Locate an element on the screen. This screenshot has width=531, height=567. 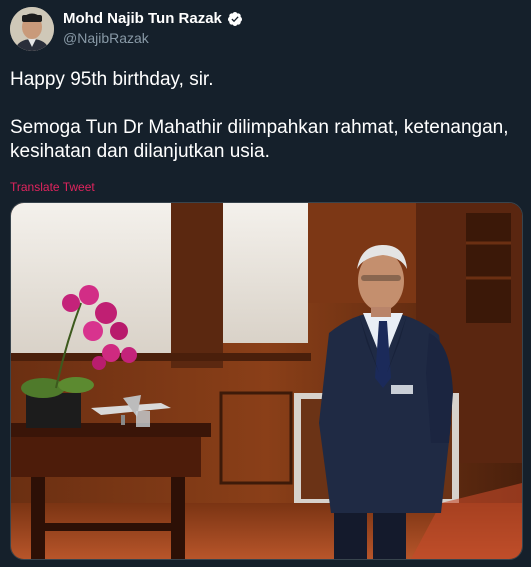
author-display-name: Mohd Najib Tun Razak is located at coordinates (142, 19).